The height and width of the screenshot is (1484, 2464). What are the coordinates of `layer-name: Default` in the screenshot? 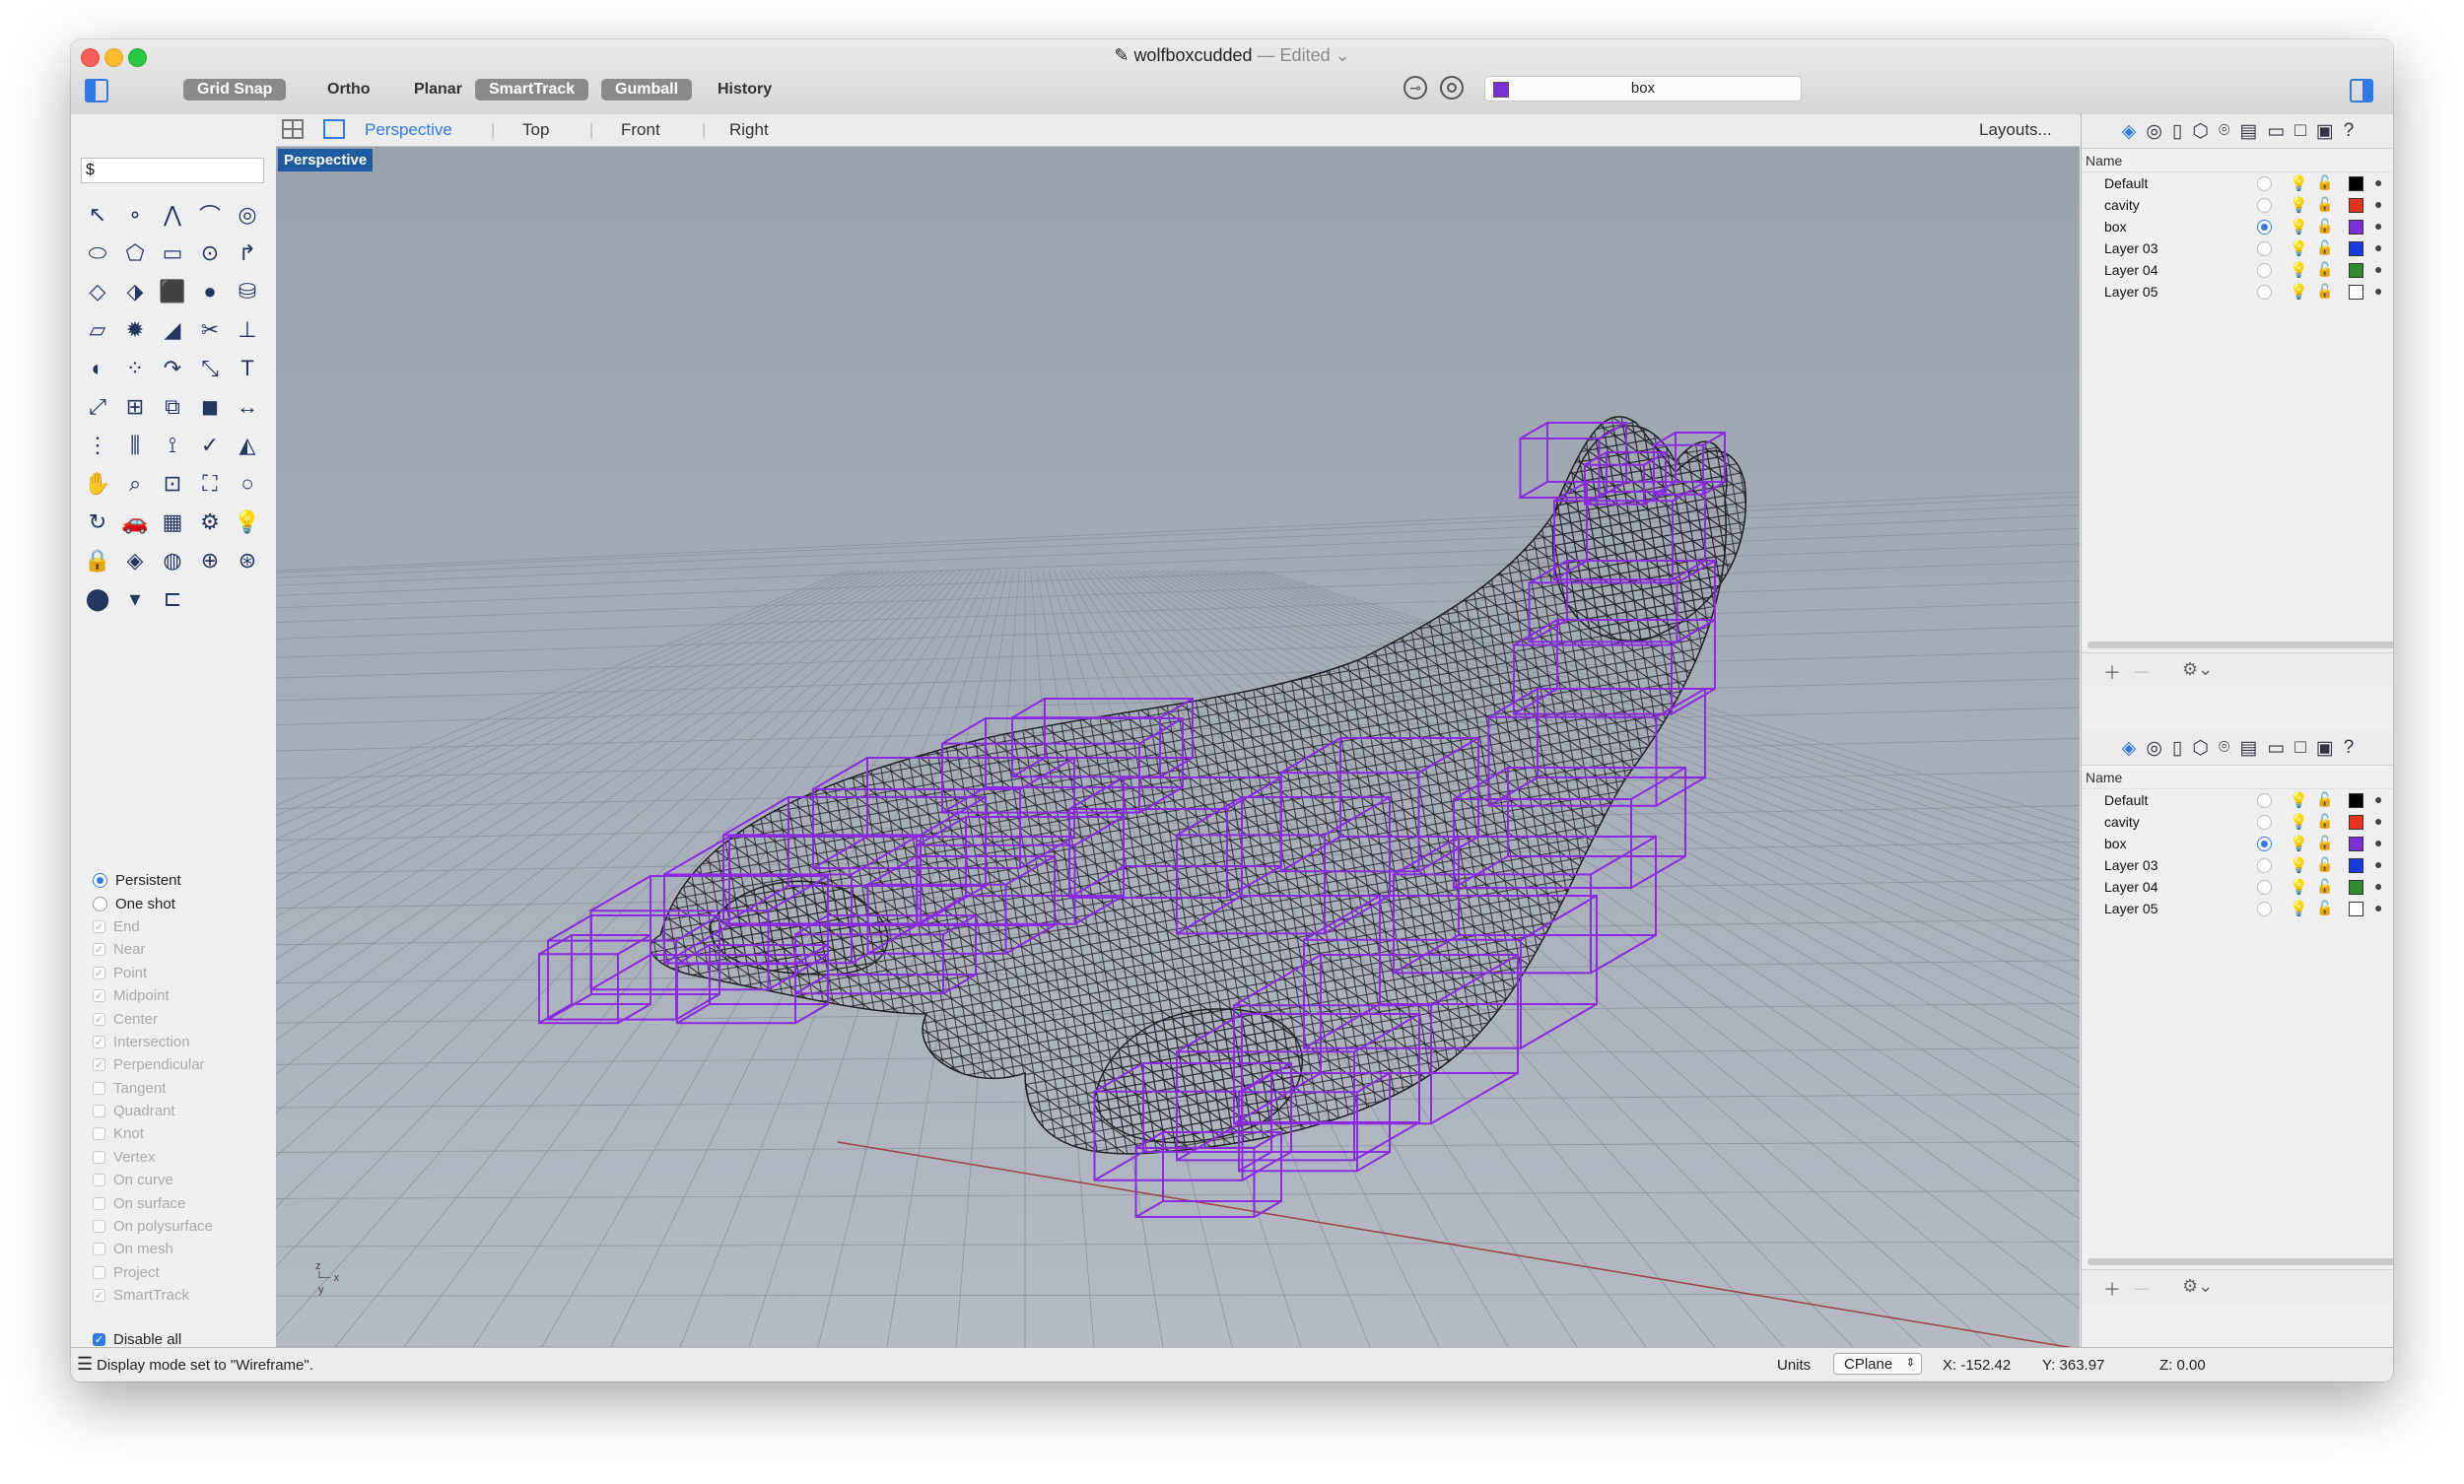 It's located at (2126, 183).